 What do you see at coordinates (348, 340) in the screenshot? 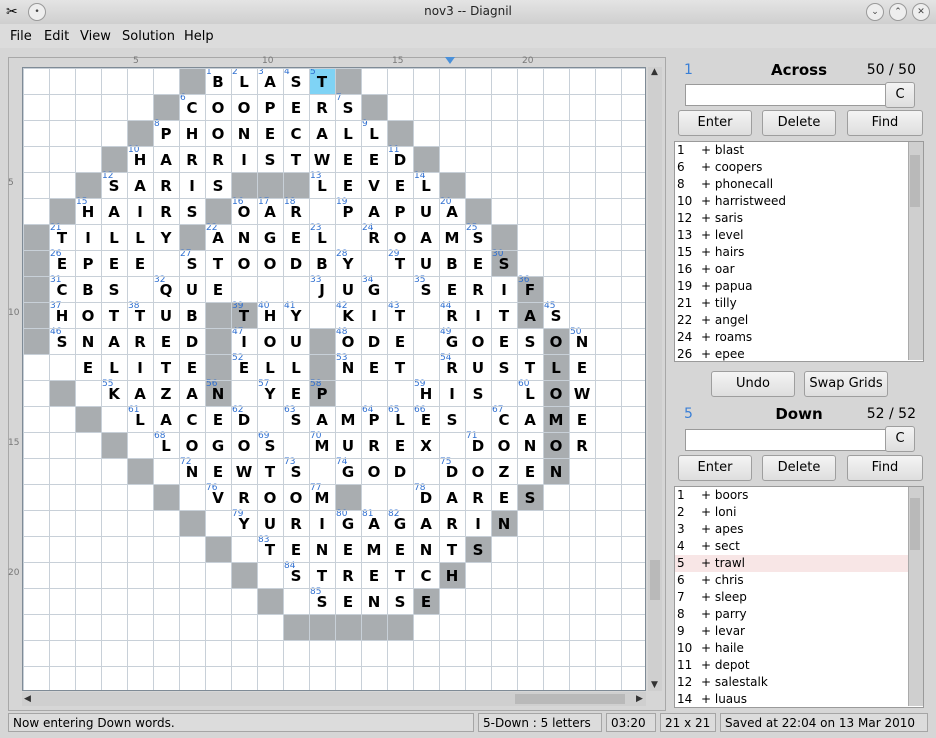
I see `grid-cell: O 48` at bounding box center [348, 340].